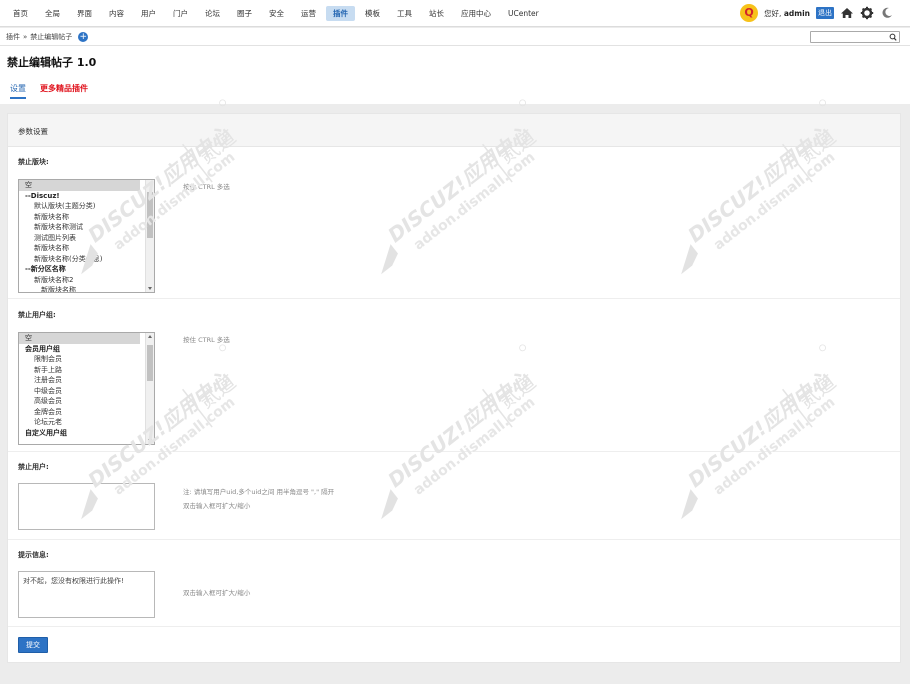 This screenshot has height=684, width=910. What do you see at coordinates (212, 13) in the screenshot?
I see `menu-item-forum: 论坛` at bounding box center [212, 13].